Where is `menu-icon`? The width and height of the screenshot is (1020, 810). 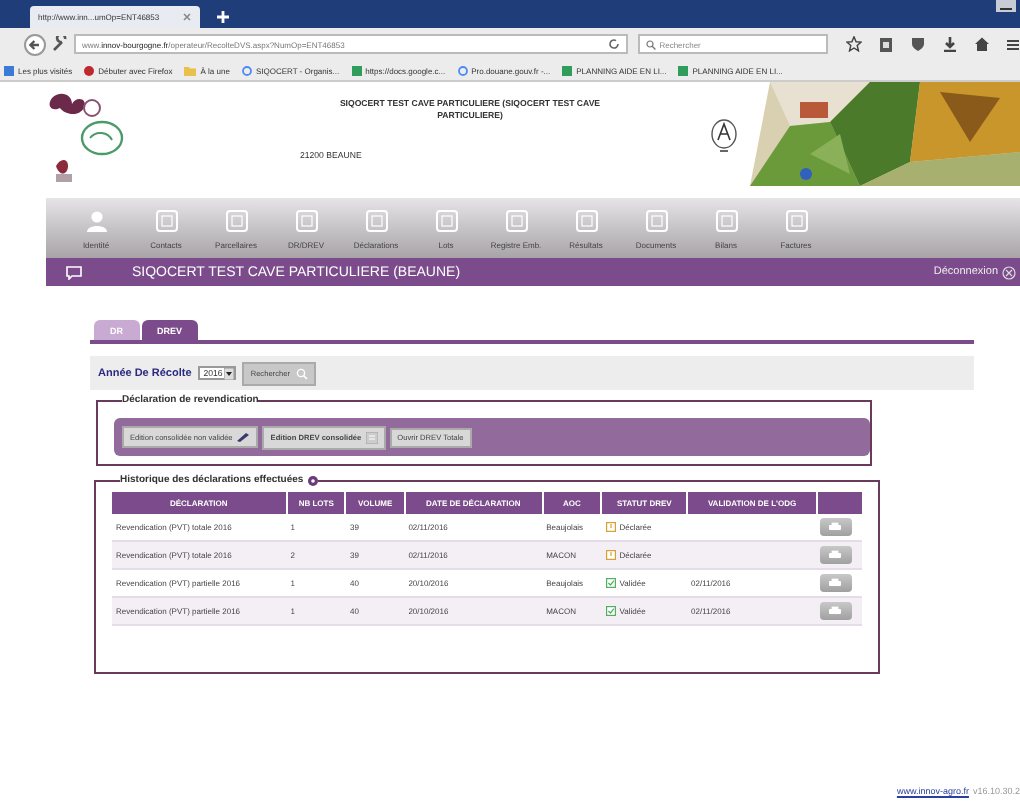 menu-icon is located at coordinates (1013, 44).